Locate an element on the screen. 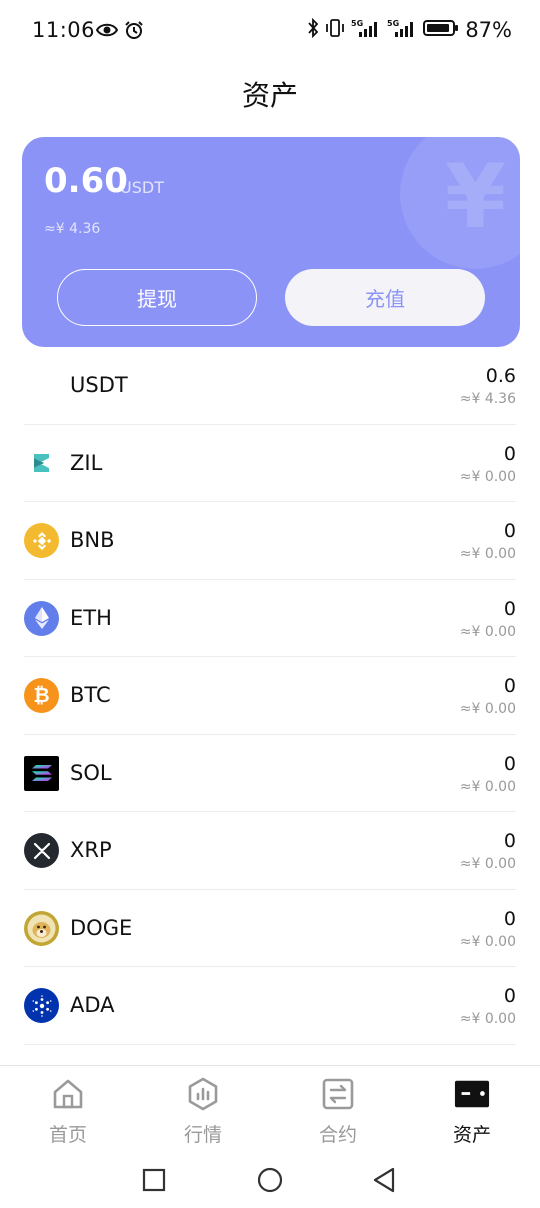 The width and height of the screenshot is (540, 1208). nav-label: 首页 is located at coordinates (67, 1135).